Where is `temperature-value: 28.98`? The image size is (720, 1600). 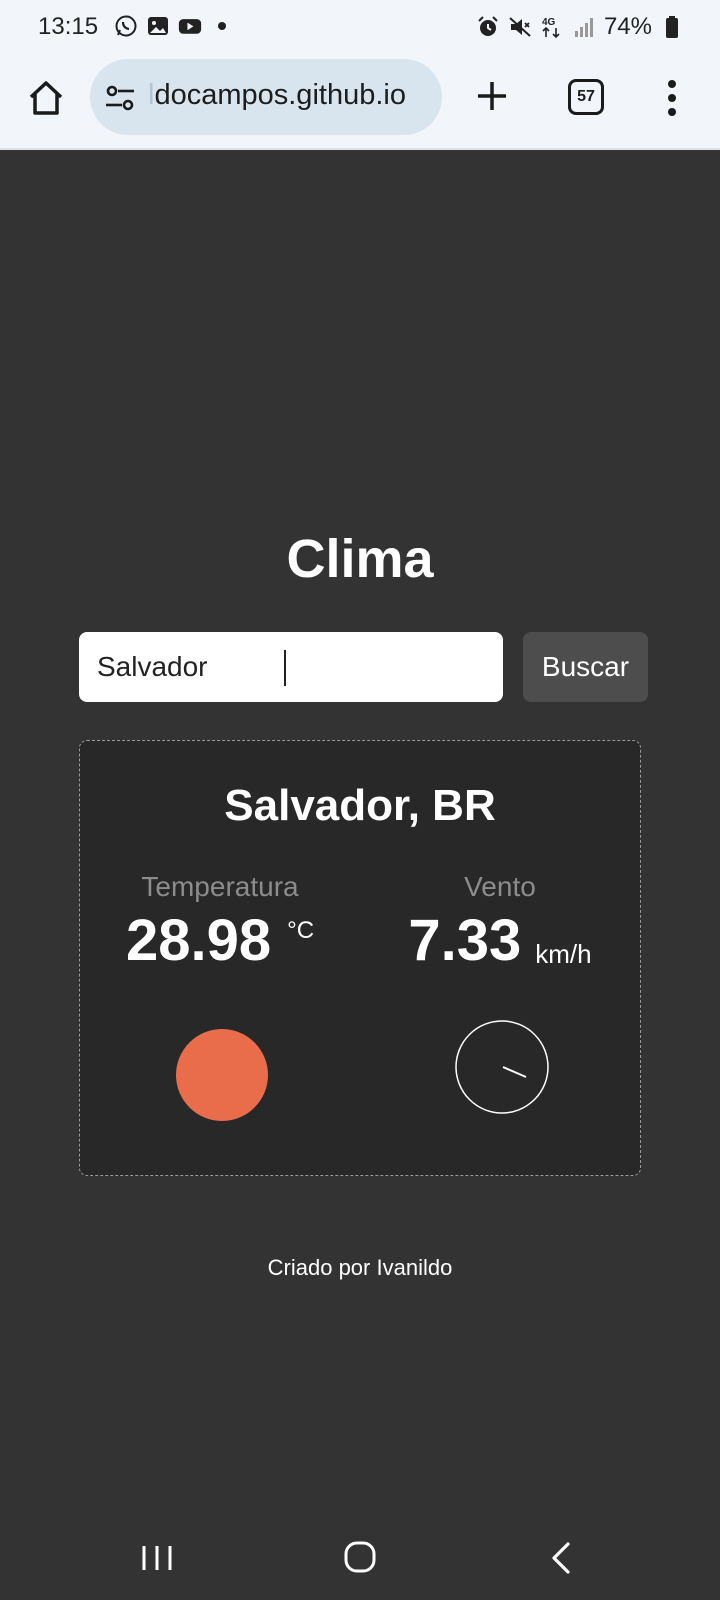
temperature-value: 28.98 is located at coordinates (198, 940).